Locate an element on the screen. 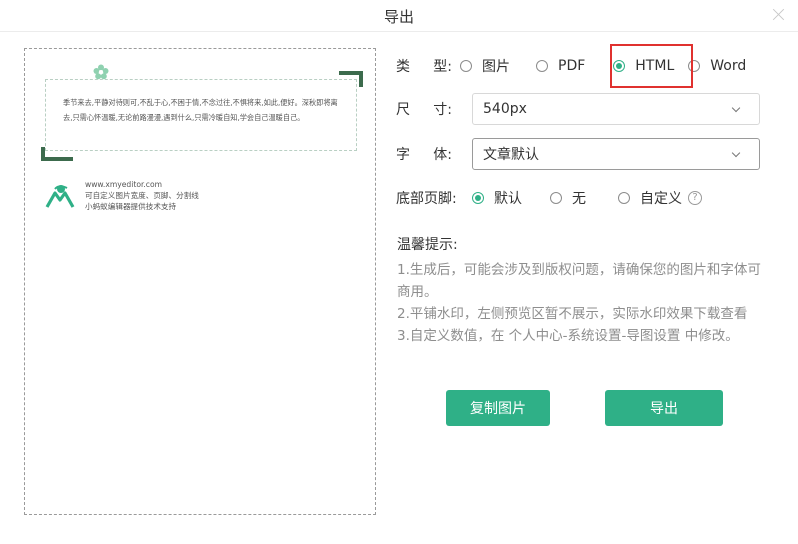 The height and width of the screenshot is (544, 798). type-option-word: Word is located at coordinates (717, 66).